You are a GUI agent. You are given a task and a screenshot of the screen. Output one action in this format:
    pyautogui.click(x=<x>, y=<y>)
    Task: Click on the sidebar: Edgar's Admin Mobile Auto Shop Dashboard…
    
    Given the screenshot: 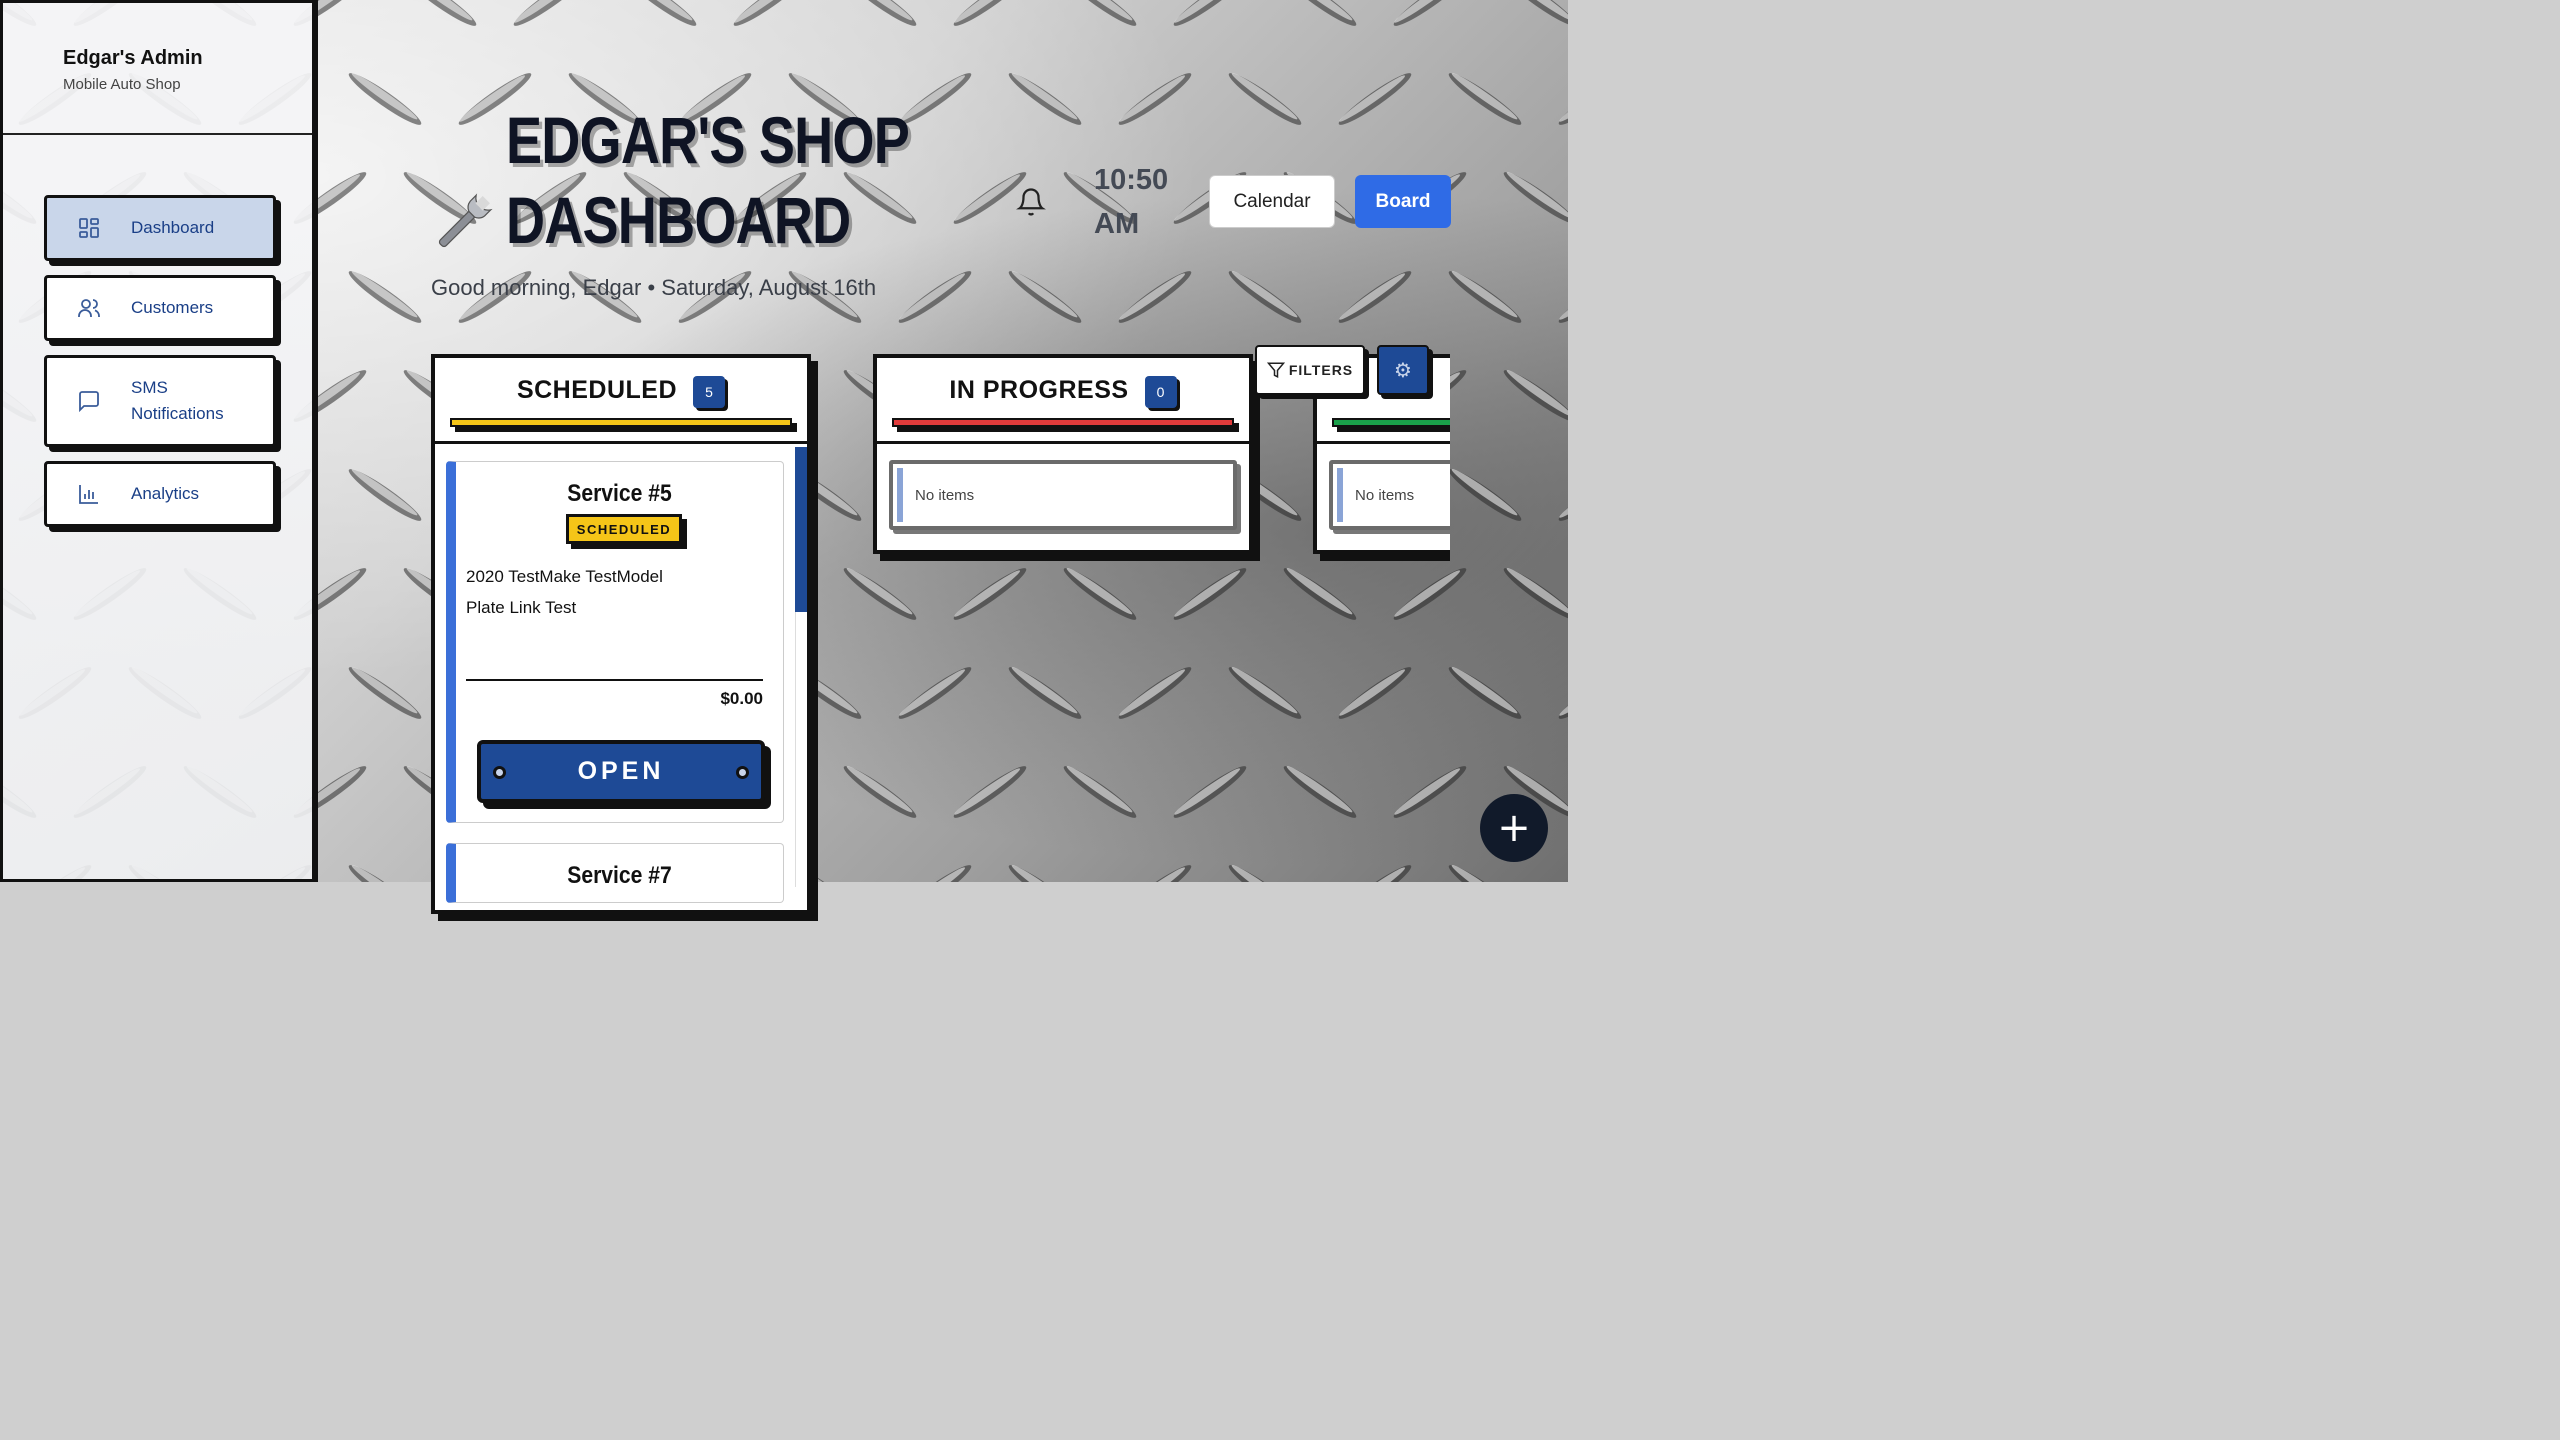 What is the action you would take?
    pyautogui.click(x=159, y=441)
    